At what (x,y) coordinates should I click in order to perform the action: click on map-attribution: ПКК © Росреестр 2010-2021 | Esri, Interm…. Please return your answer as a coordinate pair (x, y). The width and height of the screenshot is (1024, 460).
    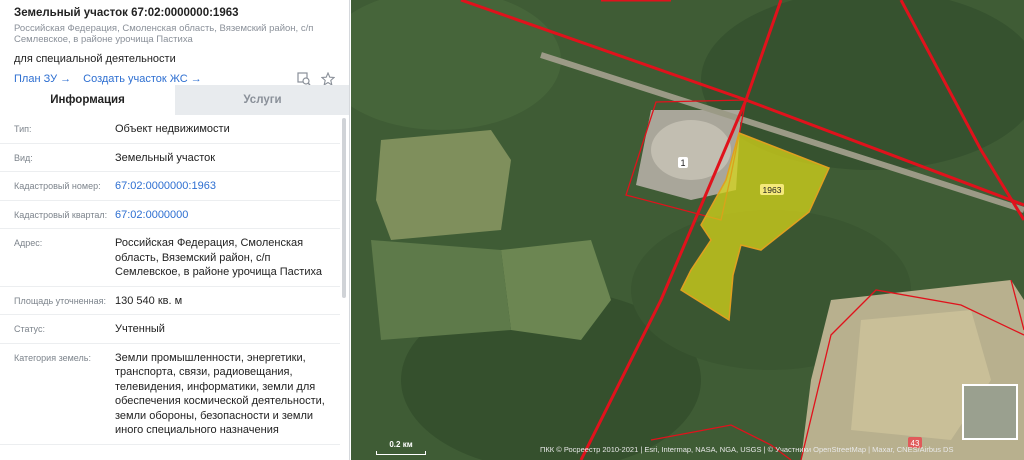
    Looking at the image, I should click on (747, 449).